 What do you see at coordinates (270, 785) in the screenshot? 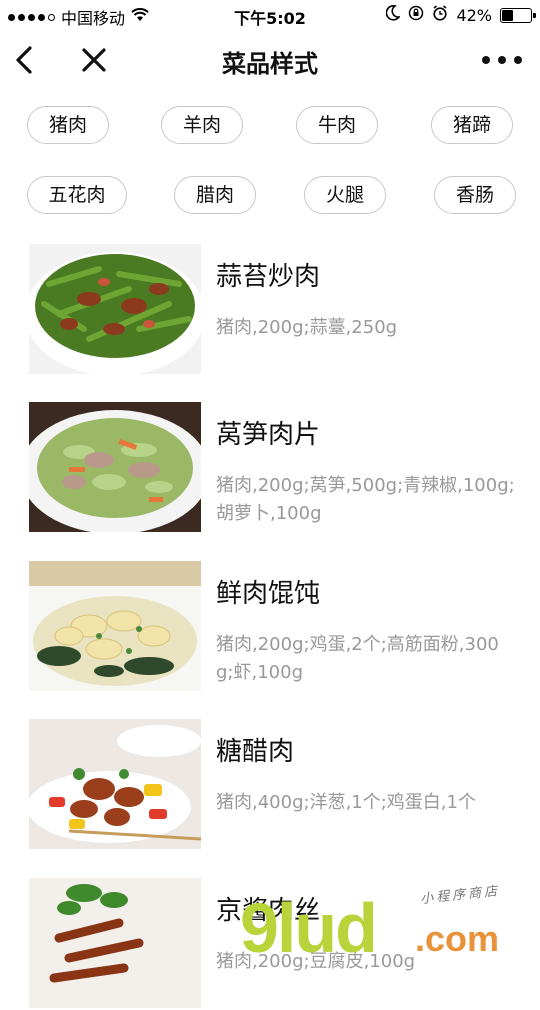
I see `dish-item: 糖醋肉 猪肉,400g;洋葱,1个;鸡蛋白,1个` at bounding box center [270, 785].